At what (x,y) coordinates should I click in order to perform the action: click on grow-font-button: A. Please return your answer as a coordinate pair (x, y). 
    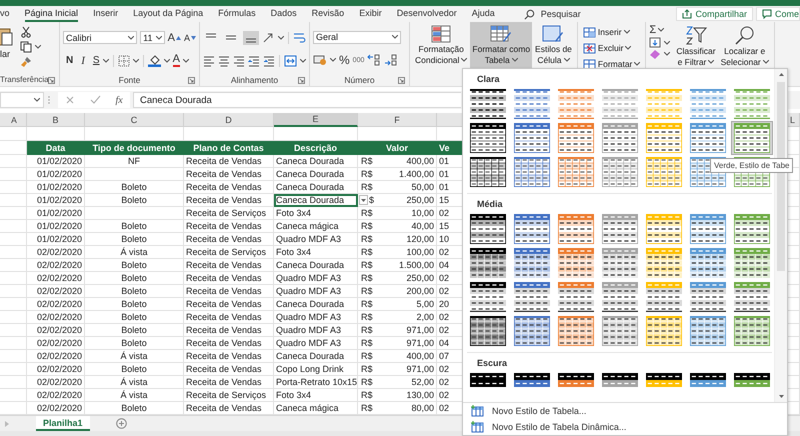
    Looking at the image, I should click on (174, 38).